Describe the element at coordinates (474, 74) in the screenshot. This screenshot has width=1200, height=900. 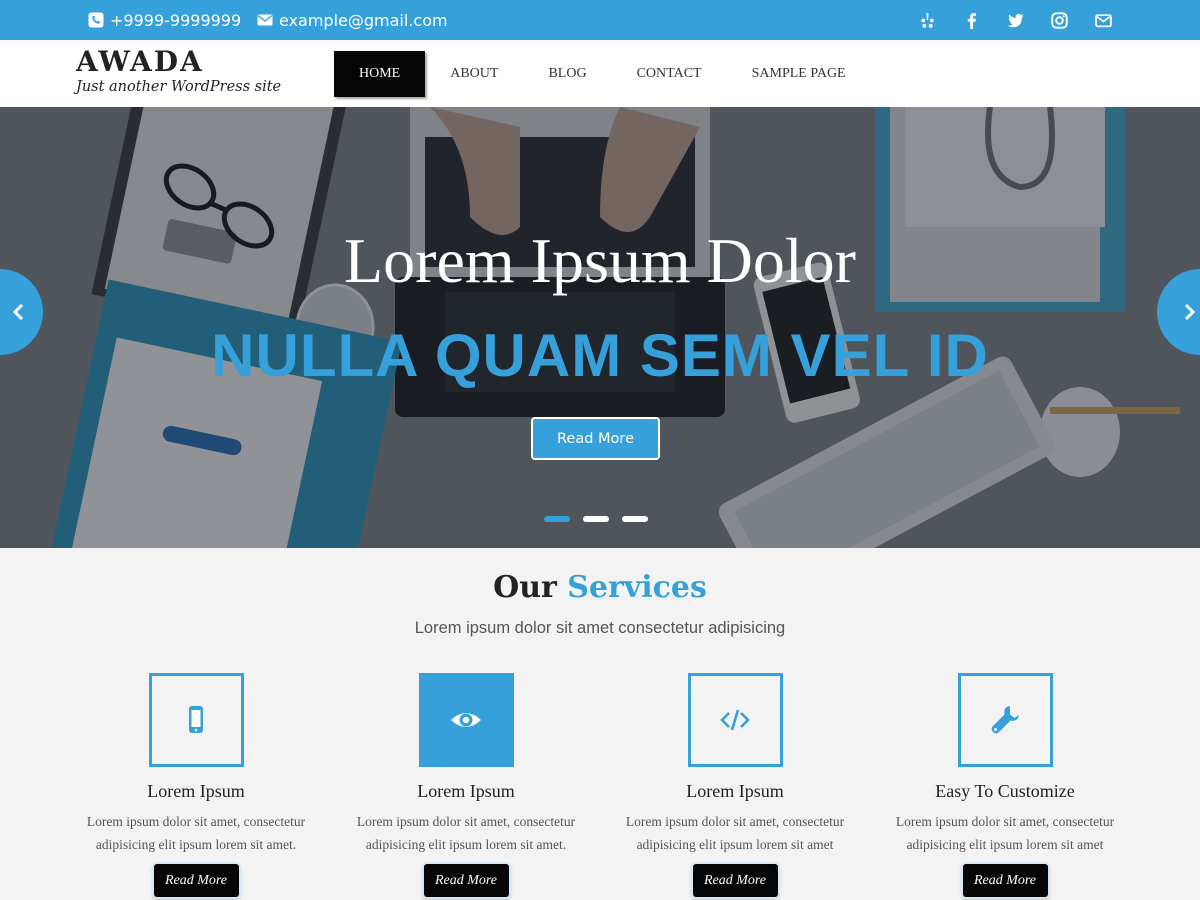
I see `nav-about: ABOUT` at that location.